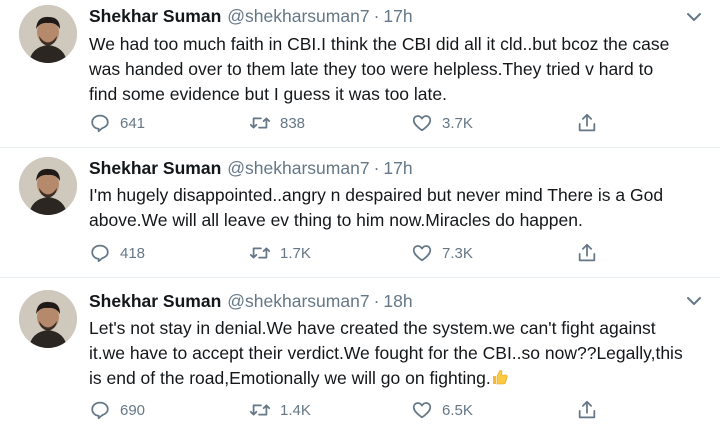  What do you see at coordinates (349, 253) in the screenshot?
I see `tweet-actions: 418 1.7K 7.3K` at bounding box center [349, 253].